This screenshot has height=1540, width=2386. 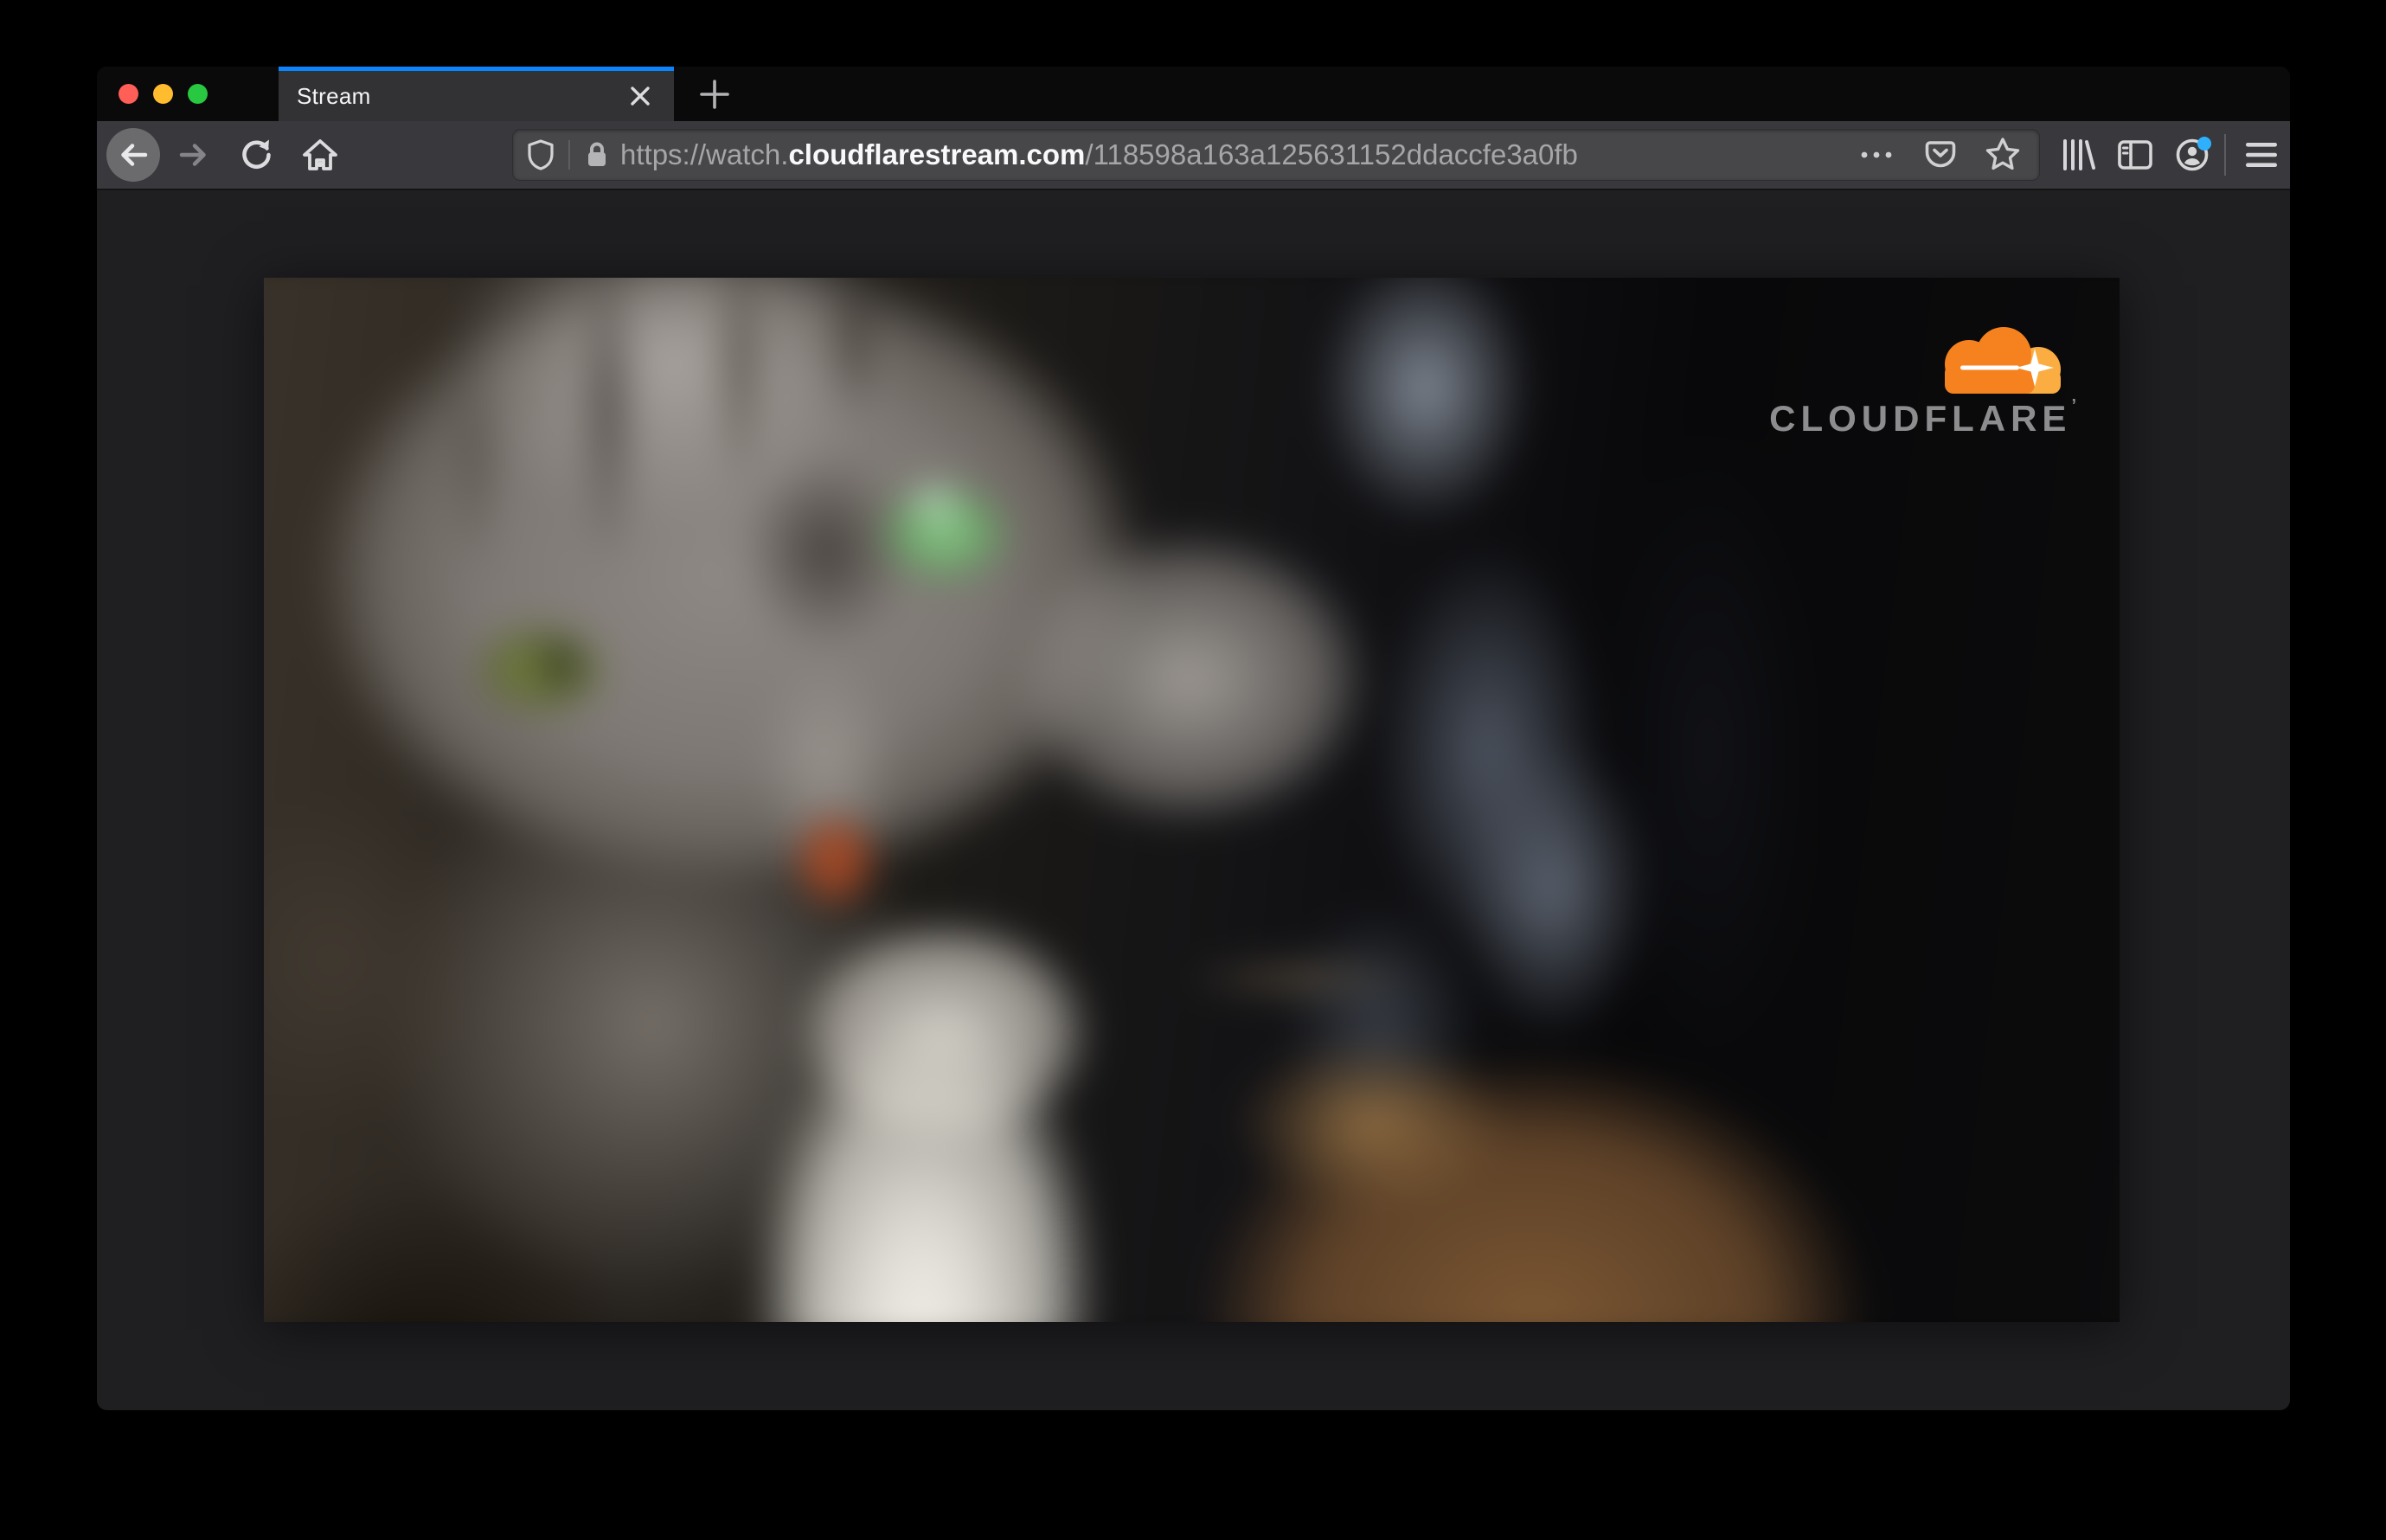 I want to click on reload-button, so click(x=256, y=155).